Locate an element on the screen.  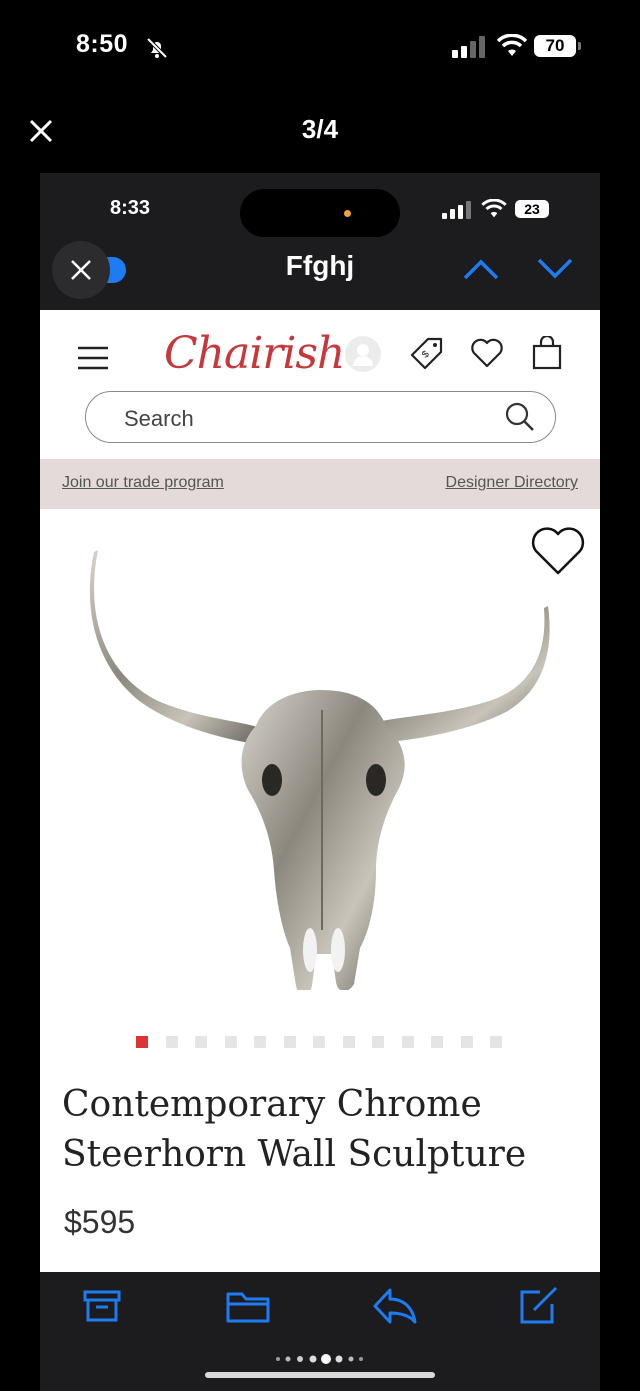
search-input: Search is located at coordinates (159, 419).